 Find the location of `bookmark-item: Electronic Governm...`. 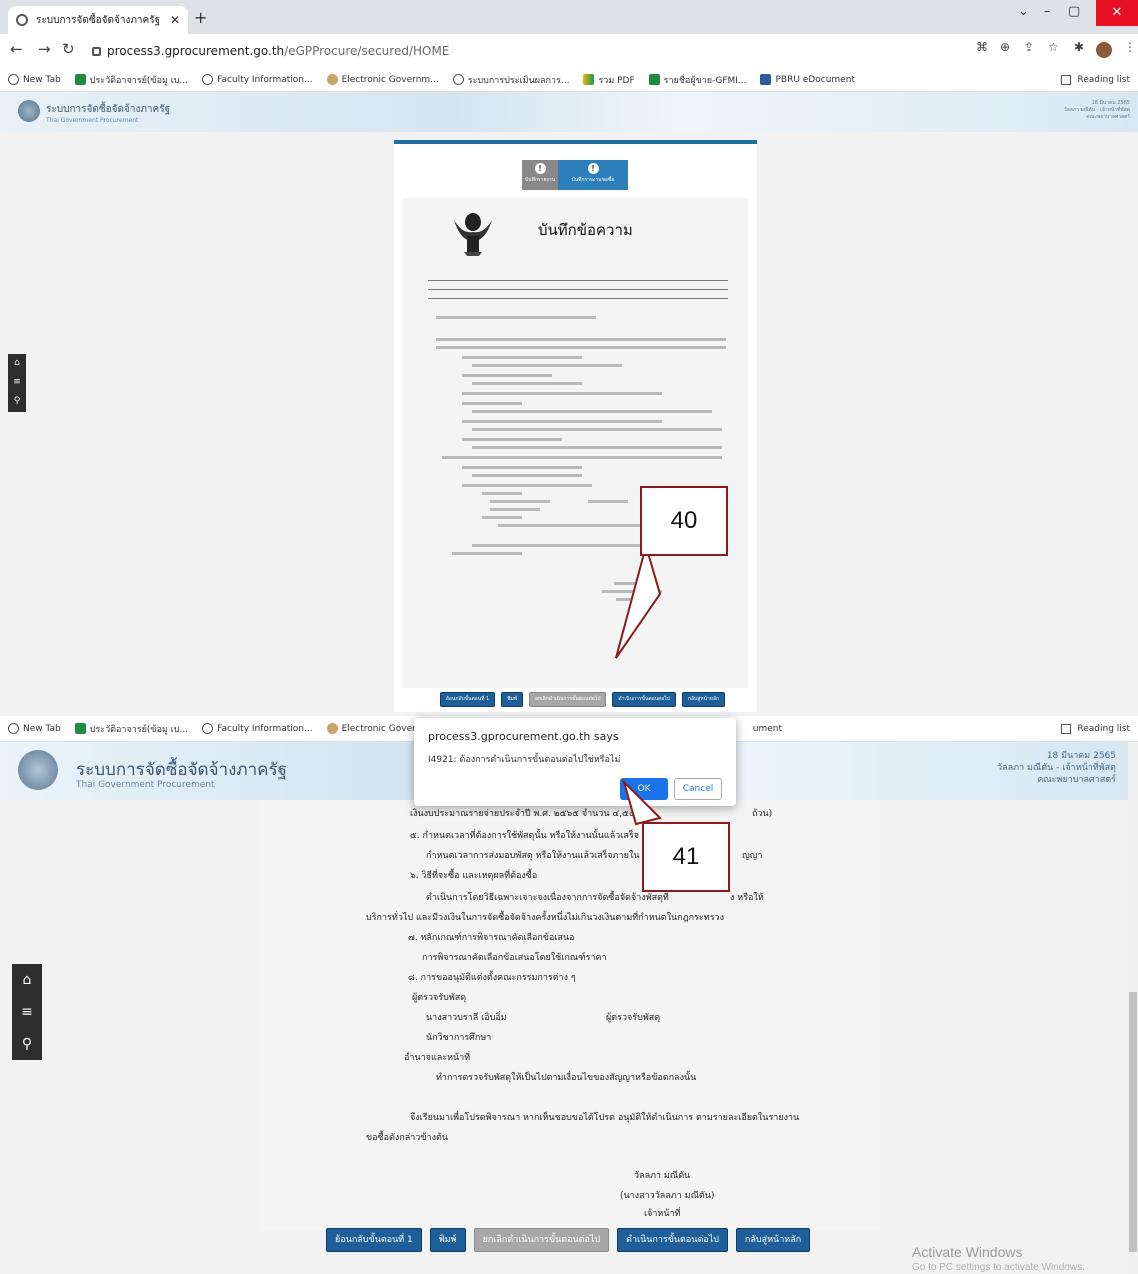

bookmark-item: Electronic Governm... is located at coordinates (382, 79).